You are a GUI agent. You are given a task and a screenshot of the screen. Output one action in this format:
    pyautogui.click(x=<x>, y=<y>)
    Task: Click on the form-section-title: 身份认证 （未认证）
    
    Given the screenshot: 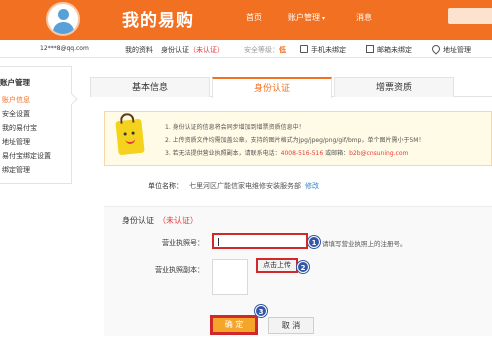 What is the action you would take?
    pyautogui.click(x=160, y=220)
    